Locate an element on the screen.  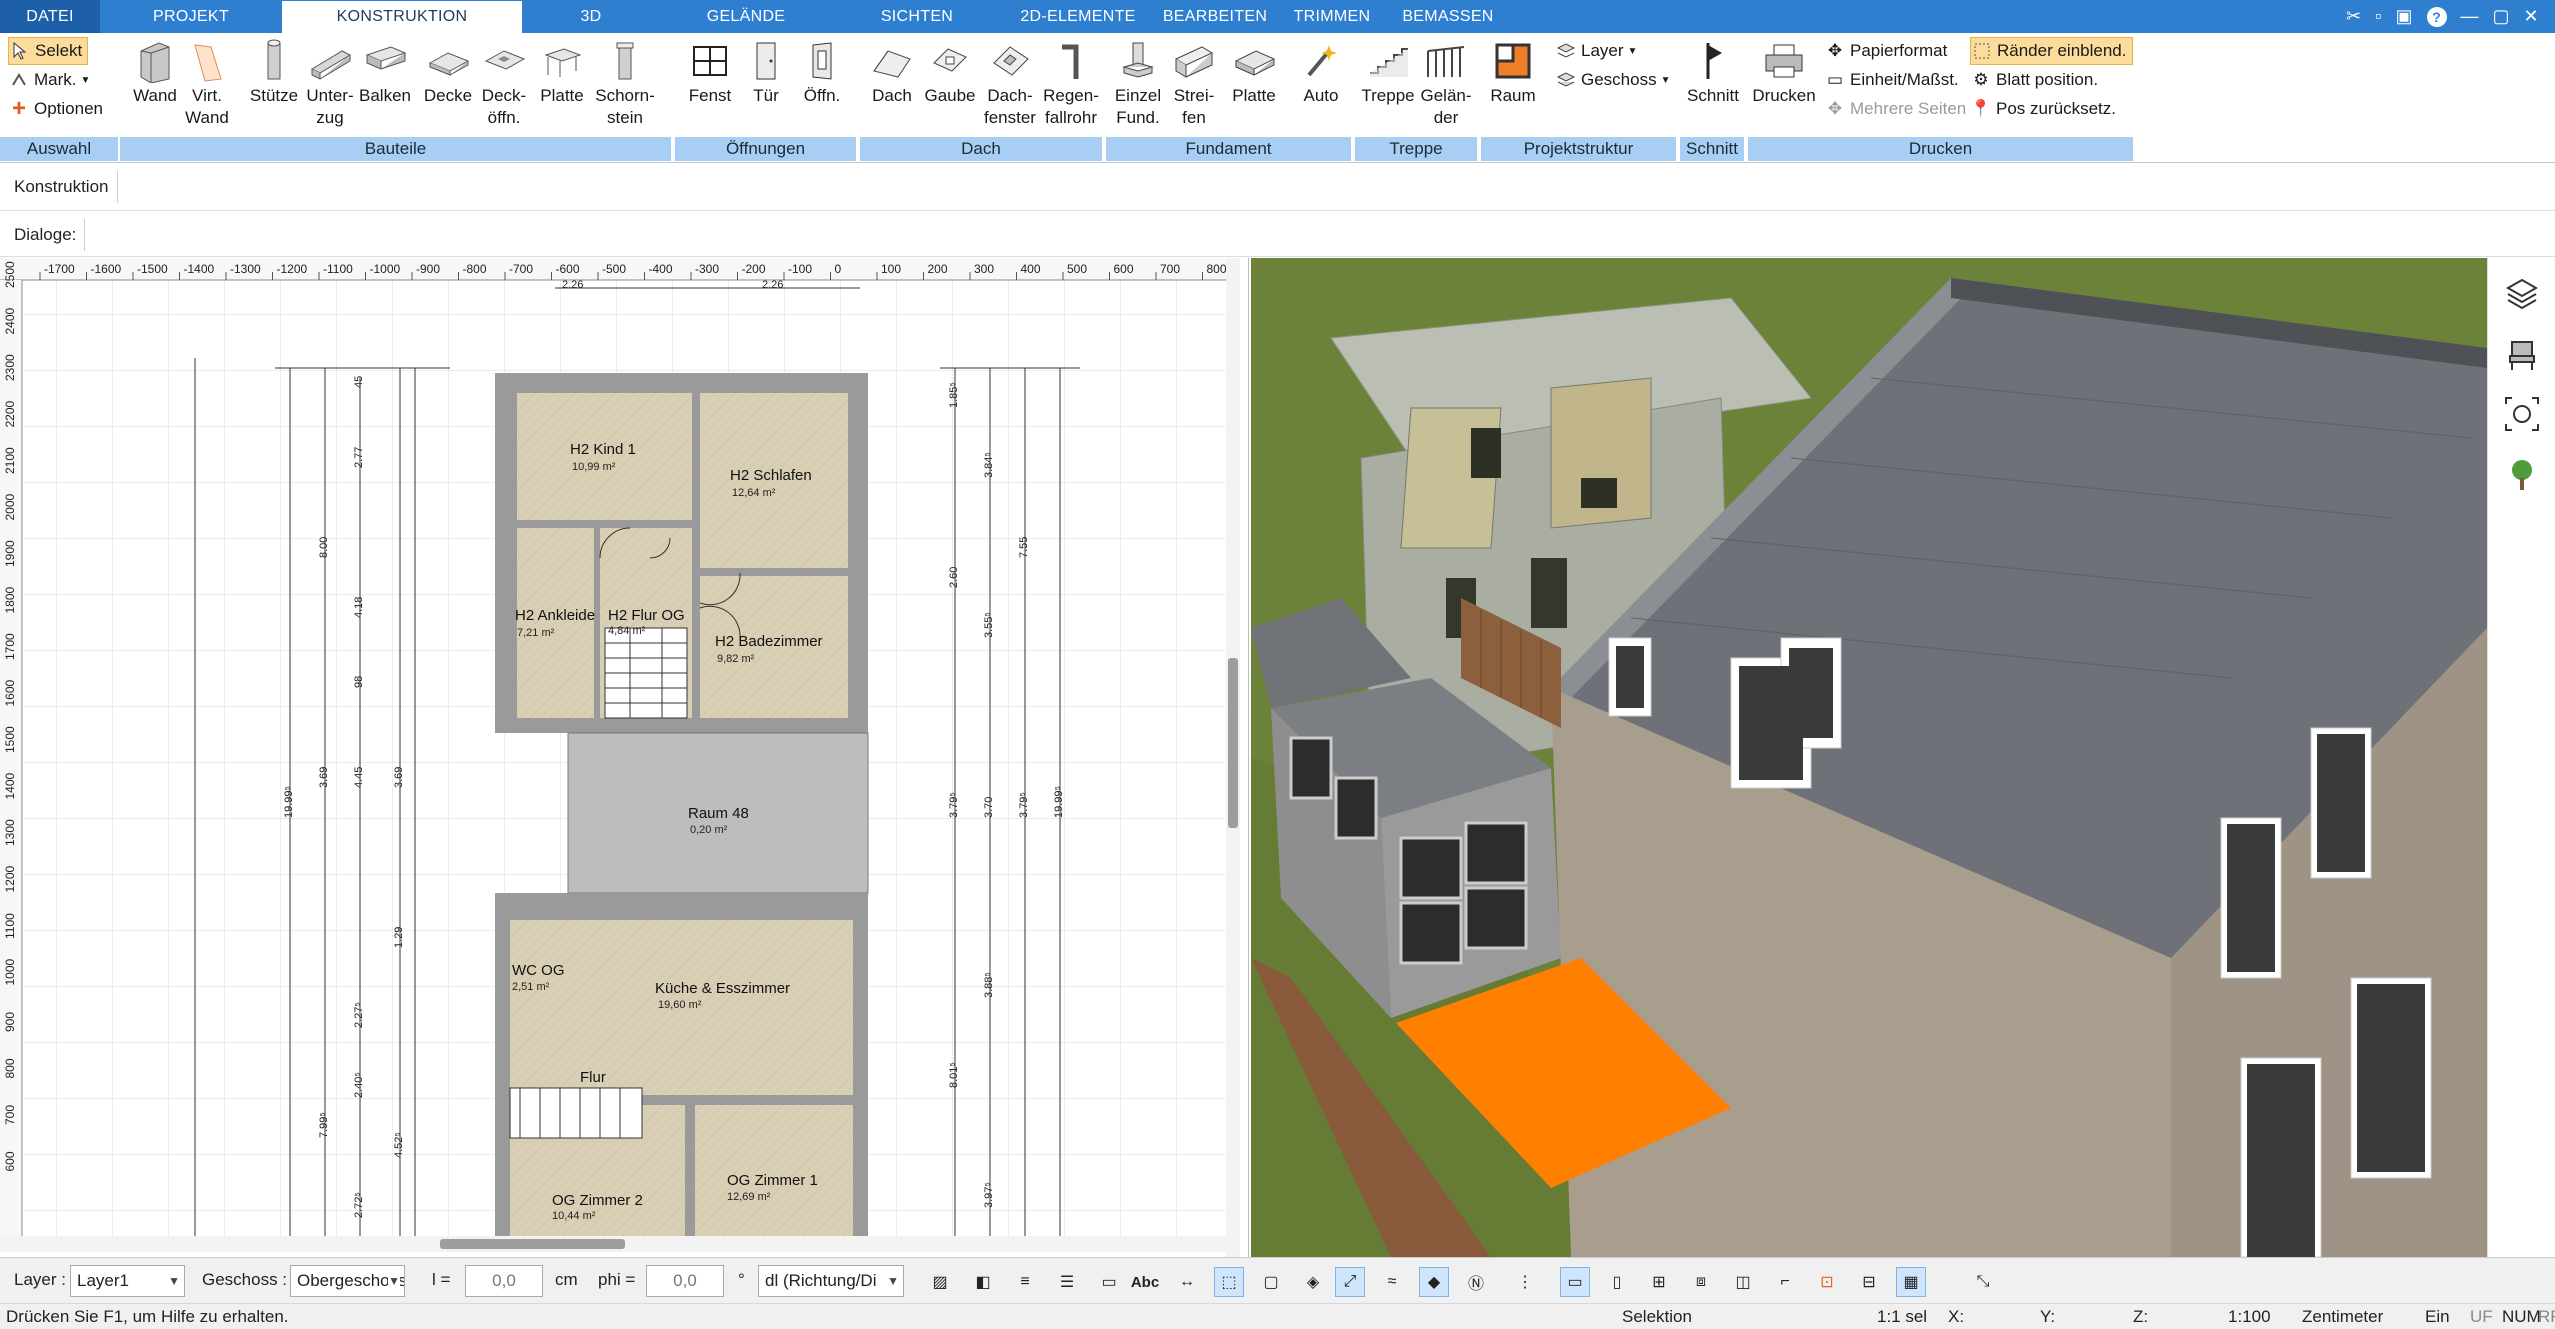
geschoss-button: Geschoss ▼ is located at coordinates (1613, 80).